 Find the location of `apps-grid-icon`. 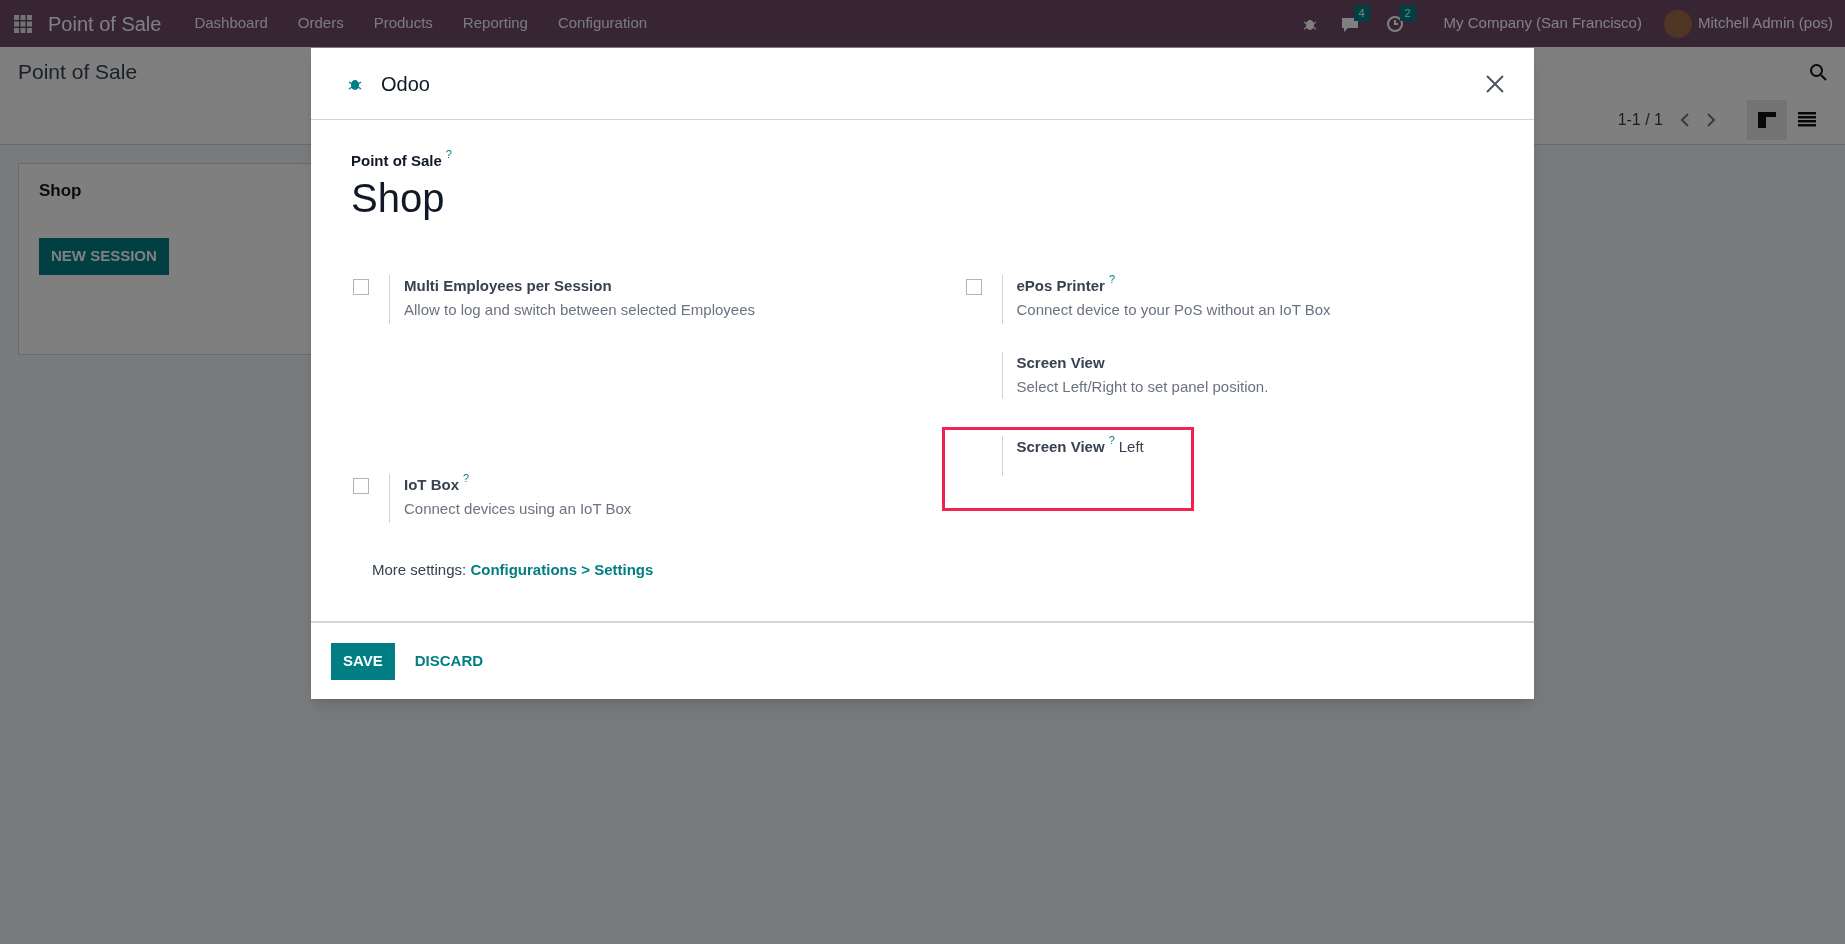

apps-grid-icon is located at coordinates (23, 23).